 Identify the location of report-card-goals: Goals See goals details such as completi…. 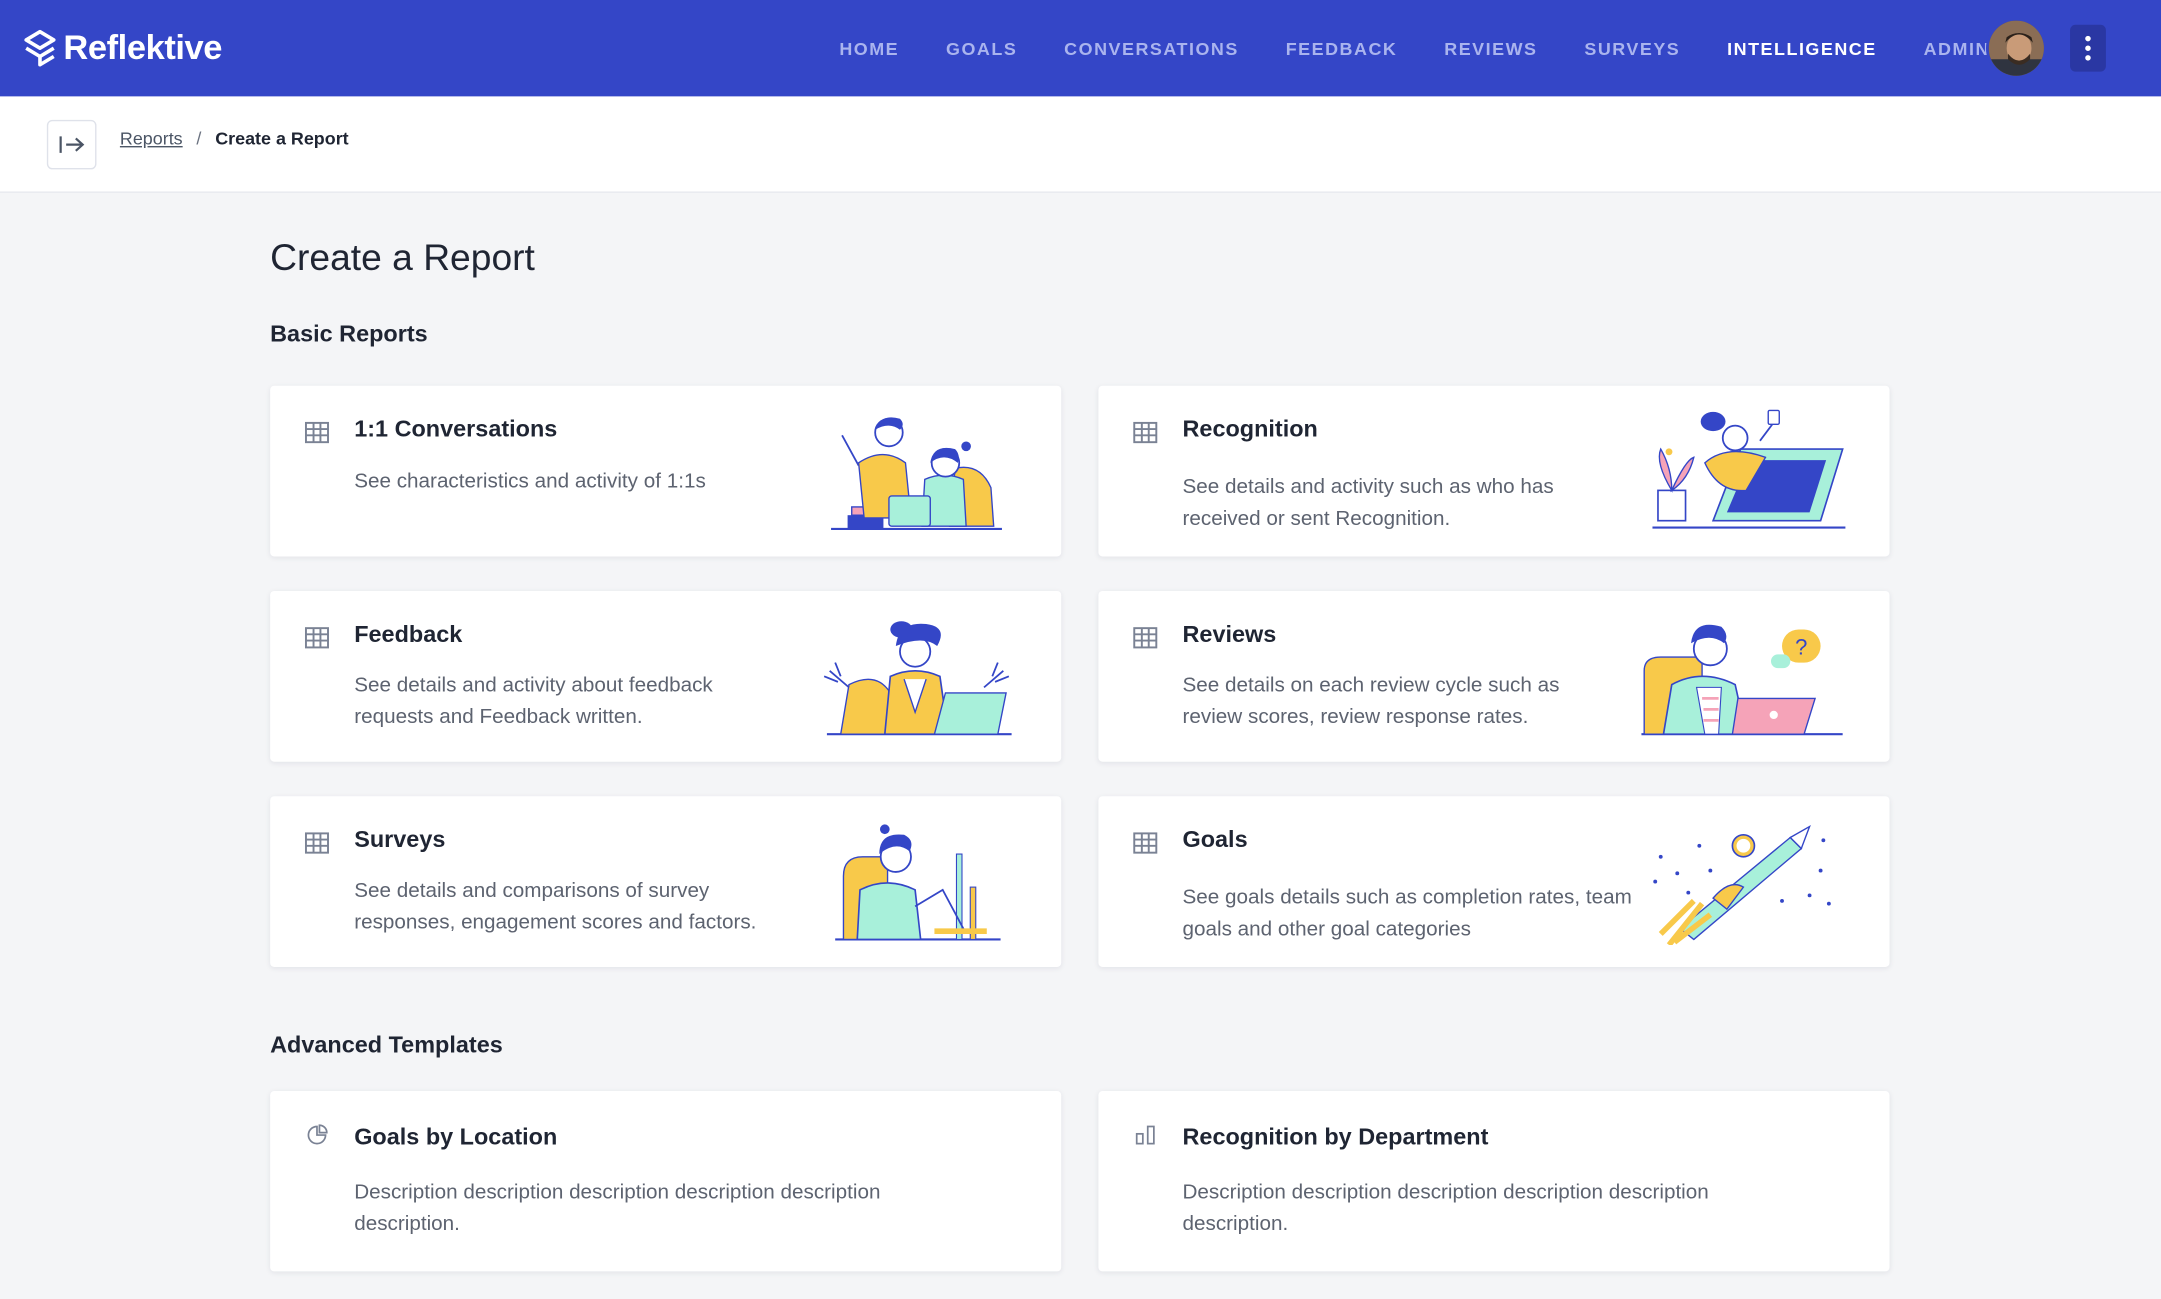
(1494, 882).